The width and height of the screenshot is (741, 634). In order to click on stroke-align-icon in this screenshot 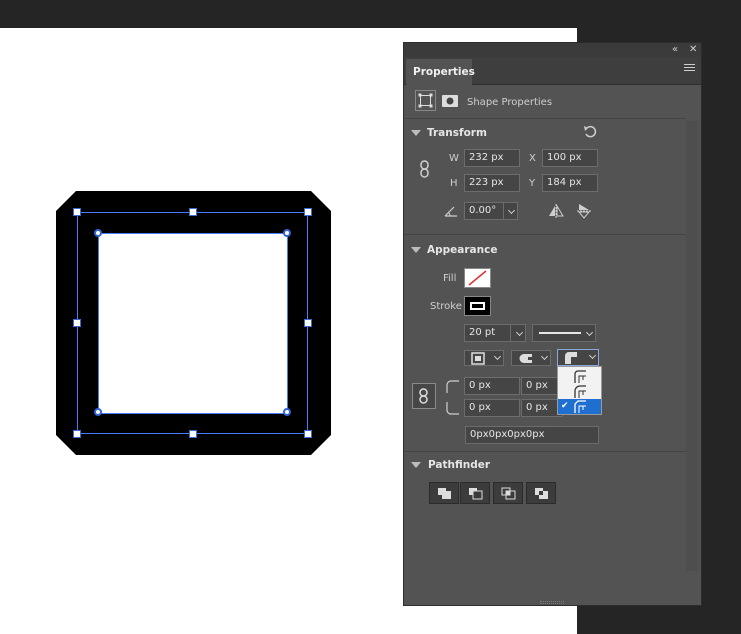, I will do `click(478, 358)`.